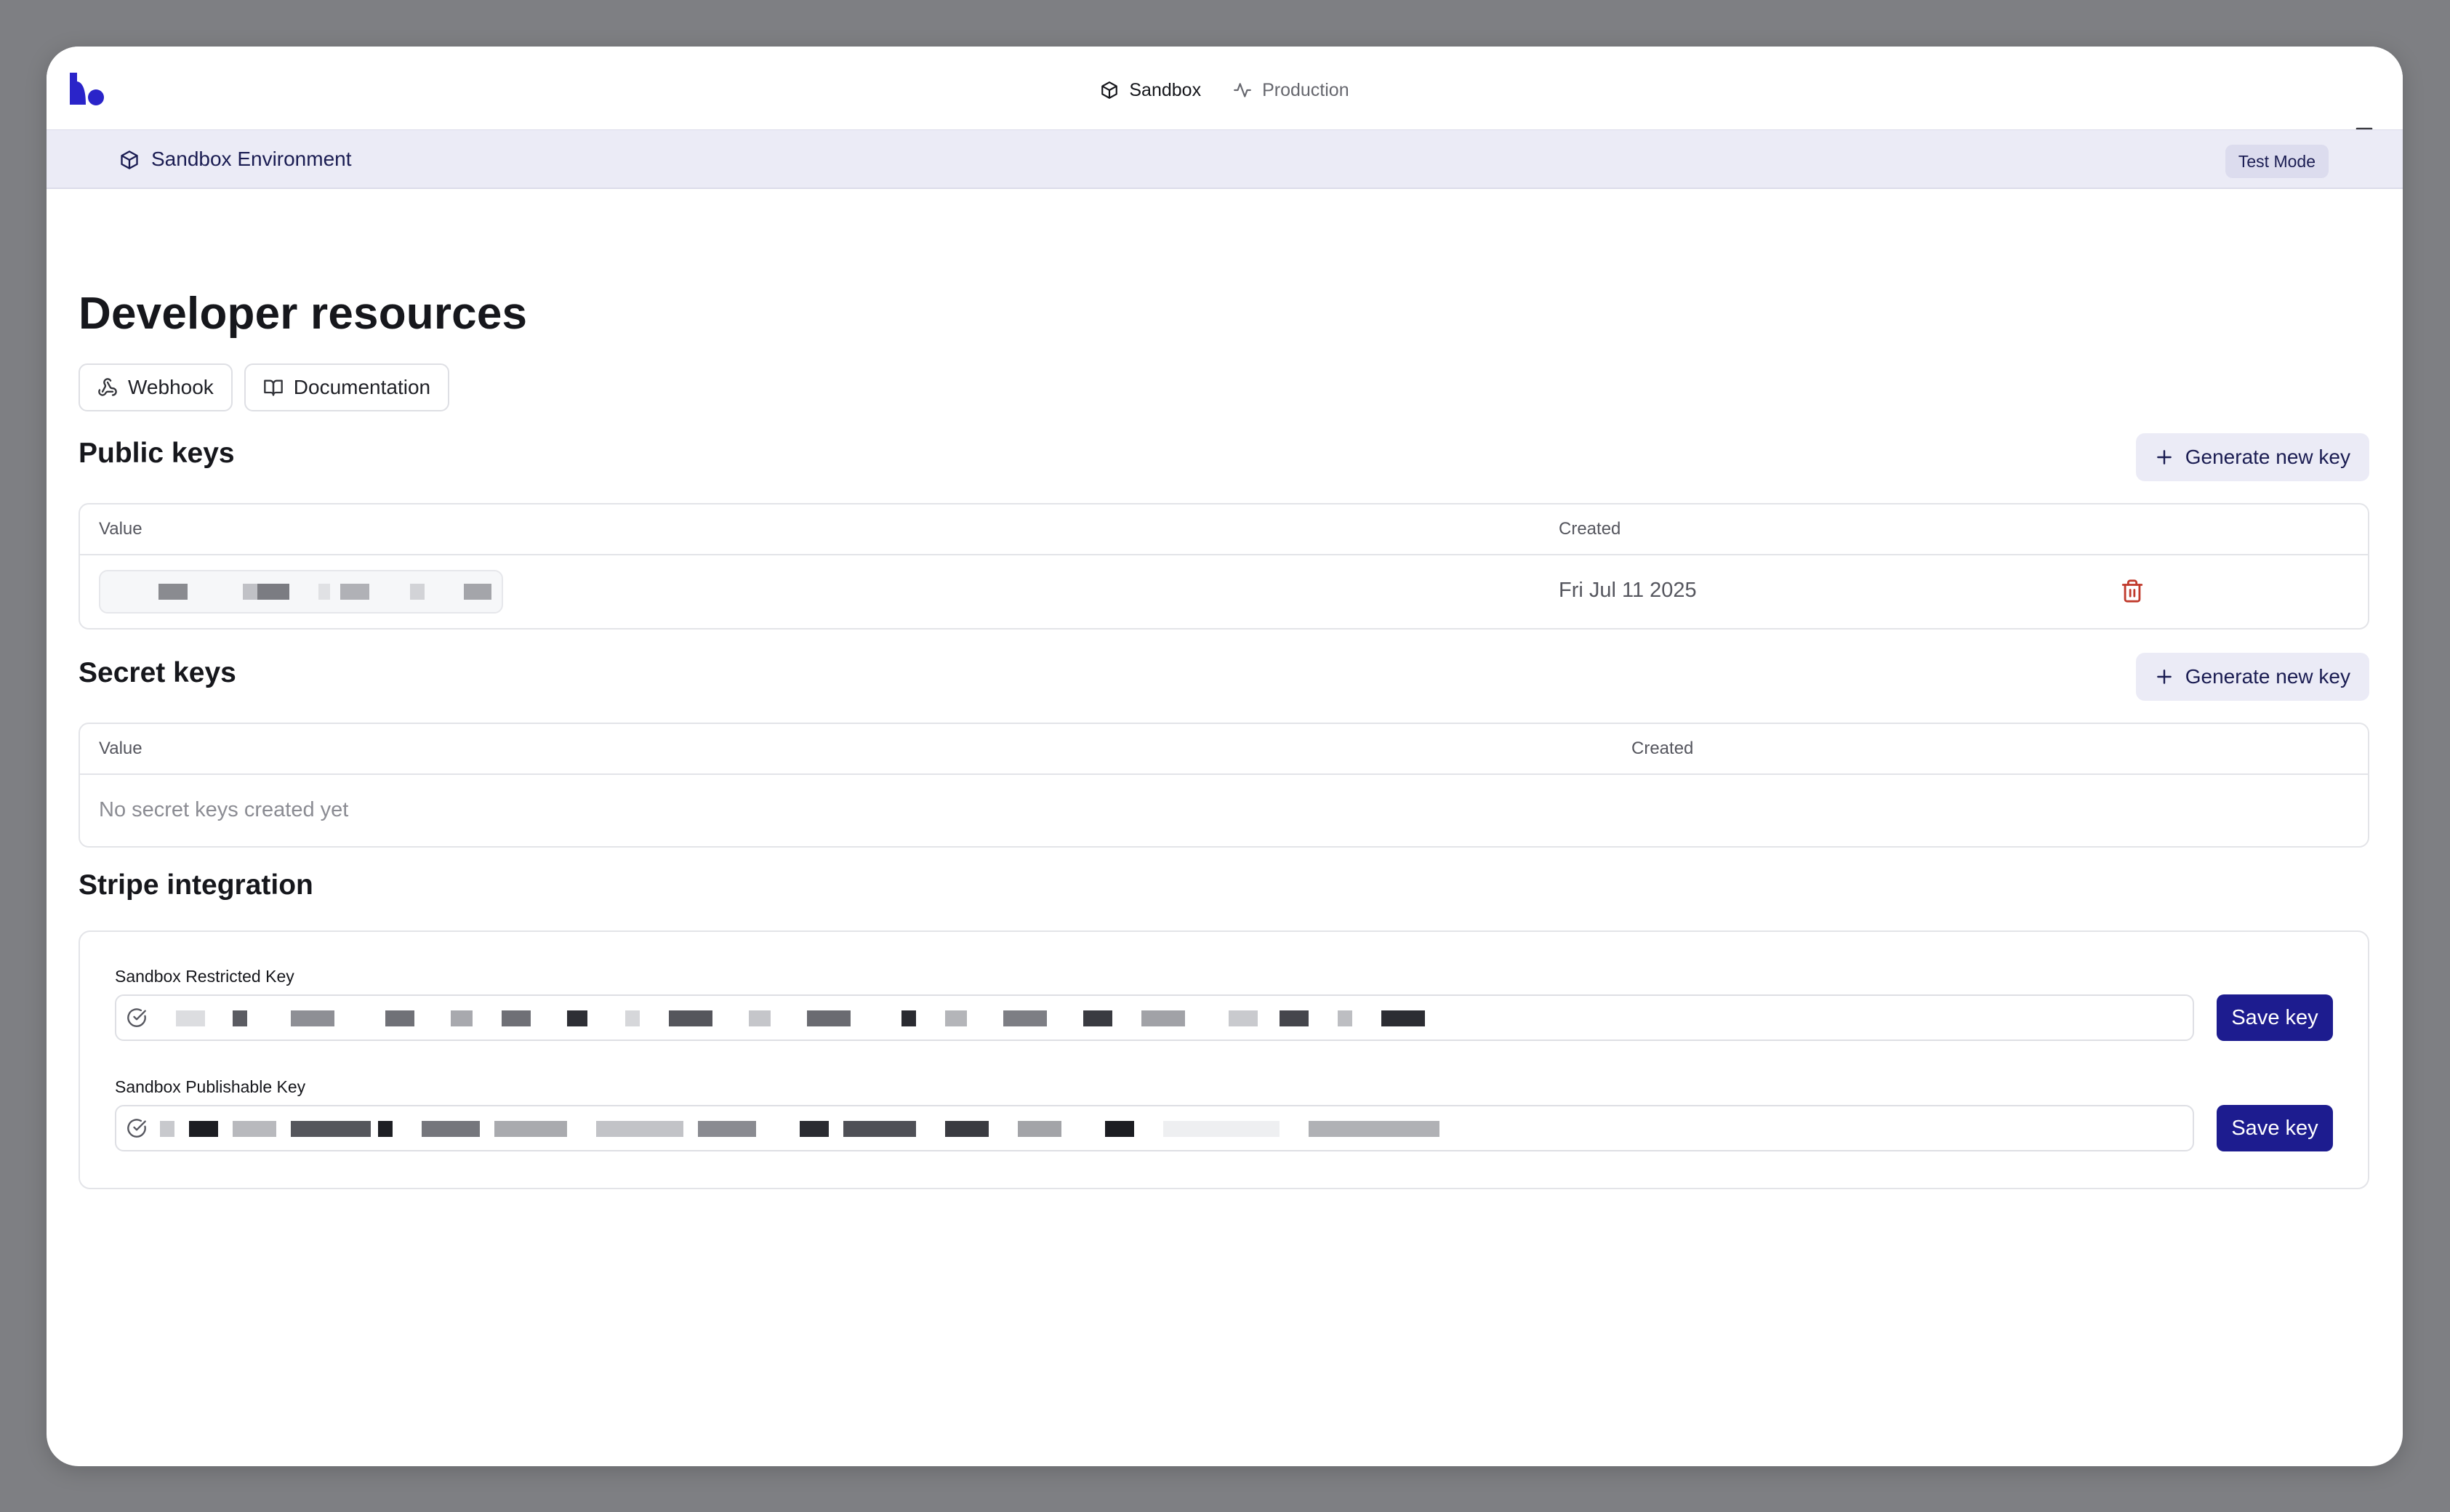 This screenshot has height=1512, width=2450. I want to click on save-restricted-key-button: Save key, so click(2275, 1017).